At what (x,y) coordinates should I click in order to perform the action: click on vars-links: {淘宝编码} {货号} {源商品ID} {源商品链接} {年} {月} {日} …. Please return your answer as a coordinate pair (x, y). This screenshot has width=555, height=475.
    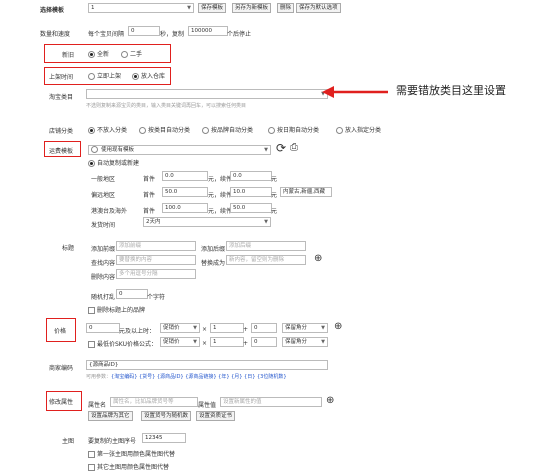
    Looking at the image, I should click on (199, 377).